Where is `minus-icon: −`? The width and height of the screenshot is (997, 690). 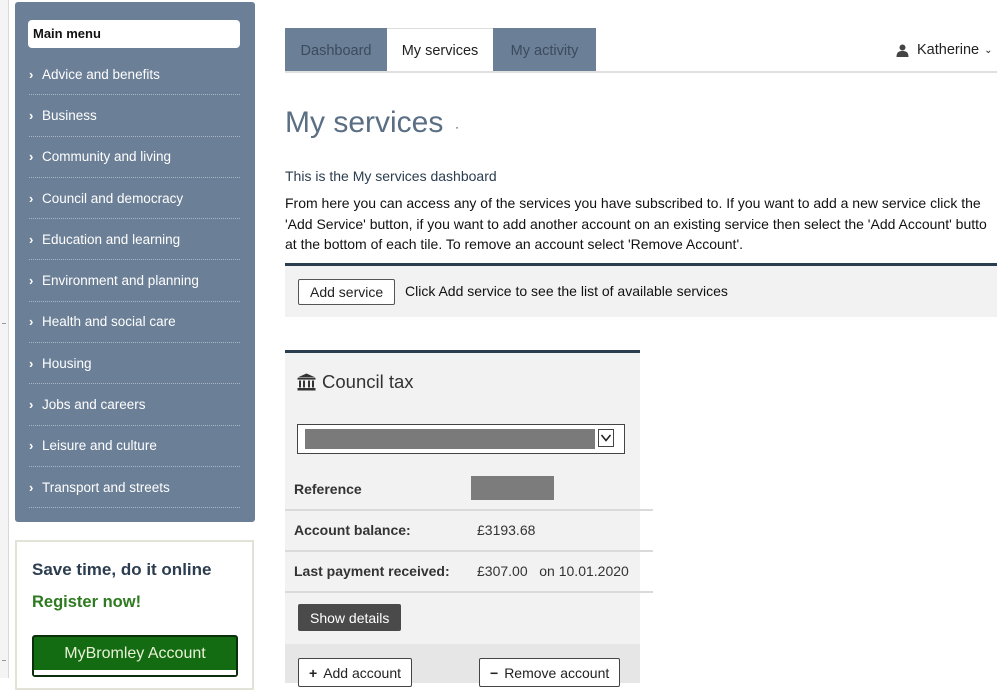 minus-icon: − is located at coordinates (494, 672).